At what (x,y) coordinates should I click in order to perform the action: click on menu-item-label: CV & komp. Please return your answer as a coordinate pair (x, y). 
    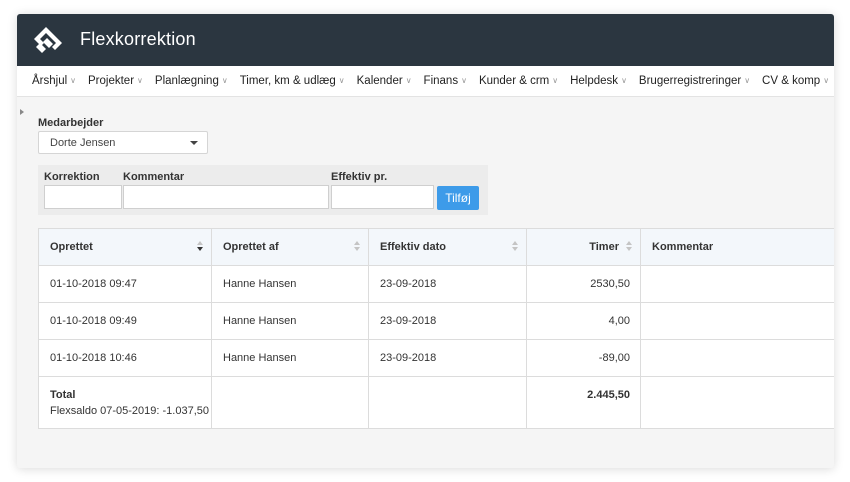
    Looking at the image, I should click on (791, 81).